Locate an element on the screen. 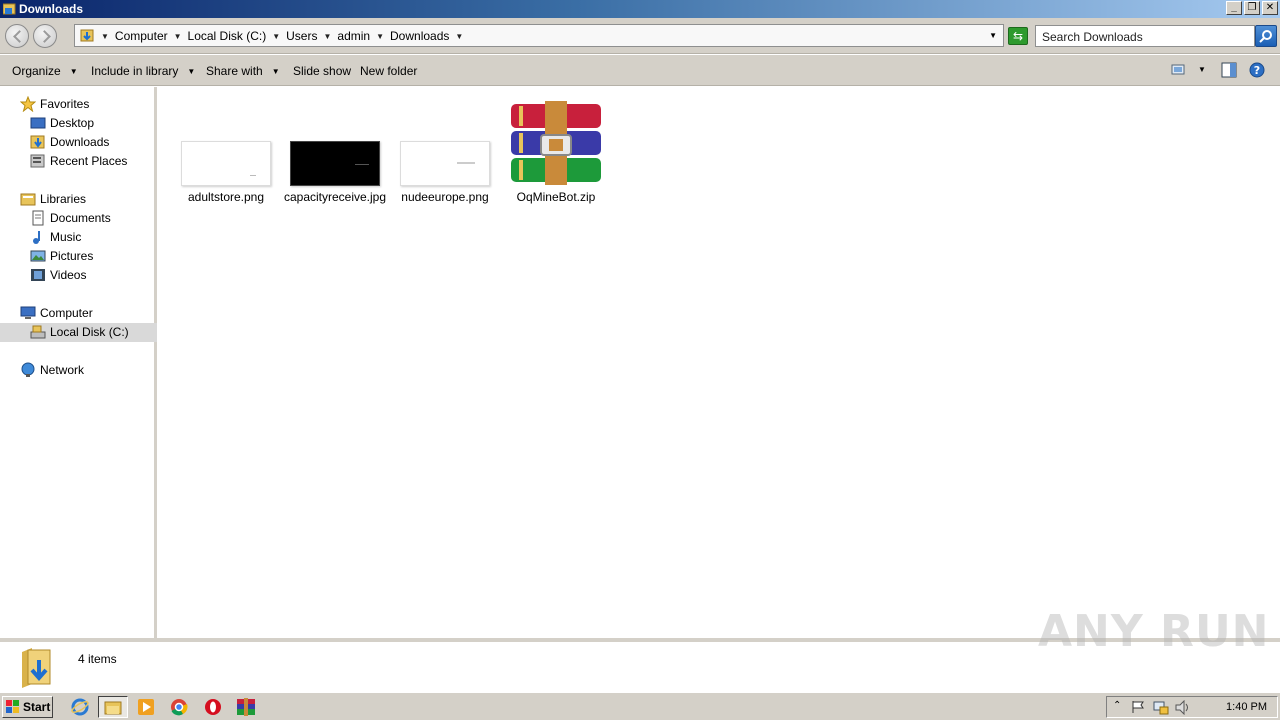 The height and width of the screenshot is (720, 1280). winrar-icon is located at coordinates (246, 707).